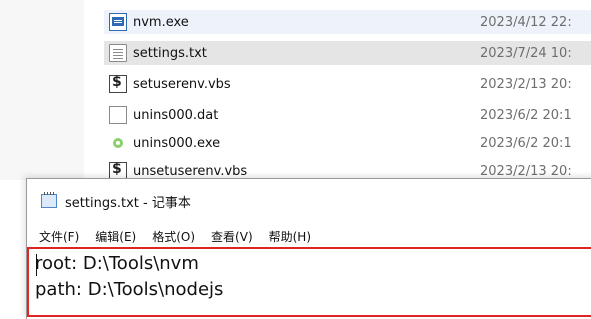 This screenshot has width=591, height=319. I want to click on file-row-setuserenv-vbs: $ setuserenv.vbs 2023/2/13 20:, so click(347, 84).